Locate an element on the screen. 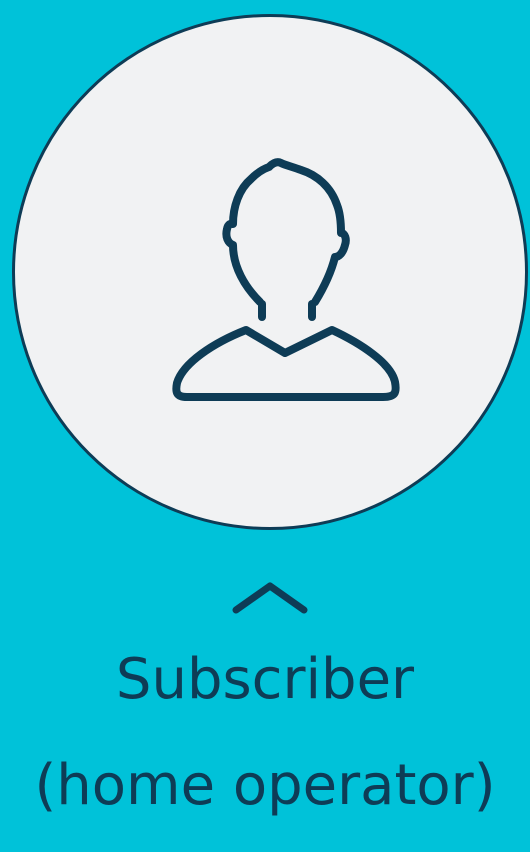 This screenshot has width=530, height=852. home-operator-label: (home operator) is located at coordinates (265, 785).